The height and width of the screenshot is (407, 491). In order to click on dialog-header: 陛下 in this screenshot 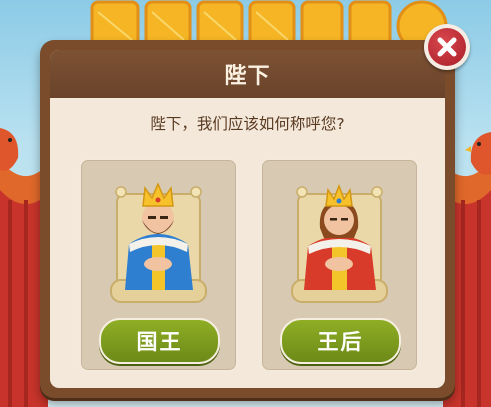, I will do `click(247, 74)`.